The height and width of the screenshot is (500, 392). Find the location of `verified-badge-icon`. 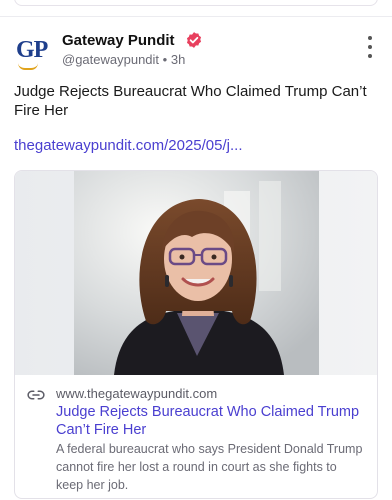

verified-badge-icon is located at coordinates (194, 40).